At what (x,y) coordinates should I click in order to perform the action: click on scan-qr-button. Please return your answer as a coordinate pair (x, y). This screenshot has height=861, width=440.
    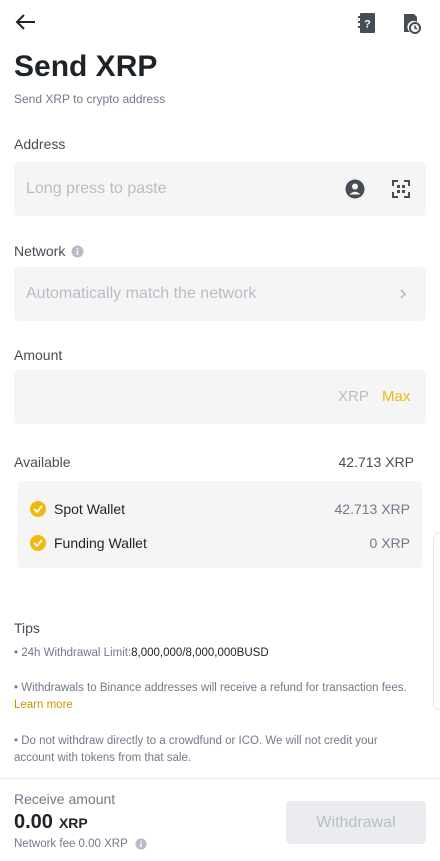
    Looking at the image, I should click on (401, 189).